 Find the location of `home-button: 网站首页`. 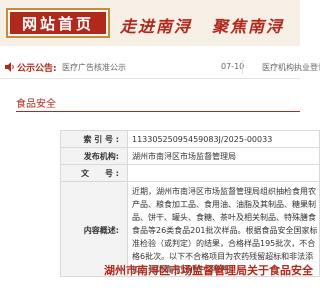

home-button: 网站首页 is located at coordinates (58, 23).